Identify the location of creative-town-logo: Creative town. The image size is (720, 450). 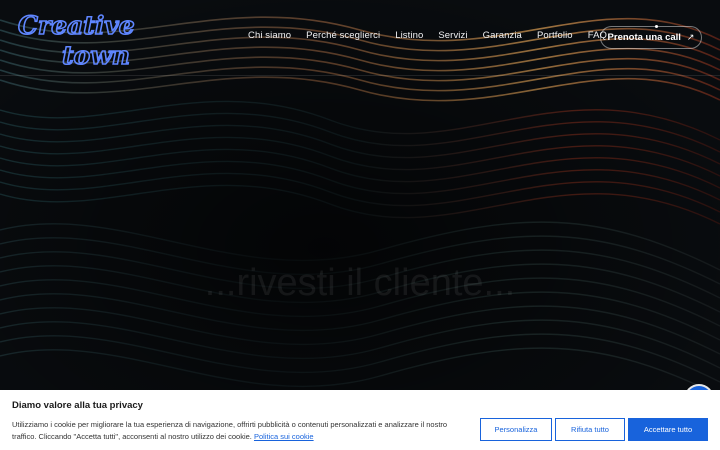
(76, 37).